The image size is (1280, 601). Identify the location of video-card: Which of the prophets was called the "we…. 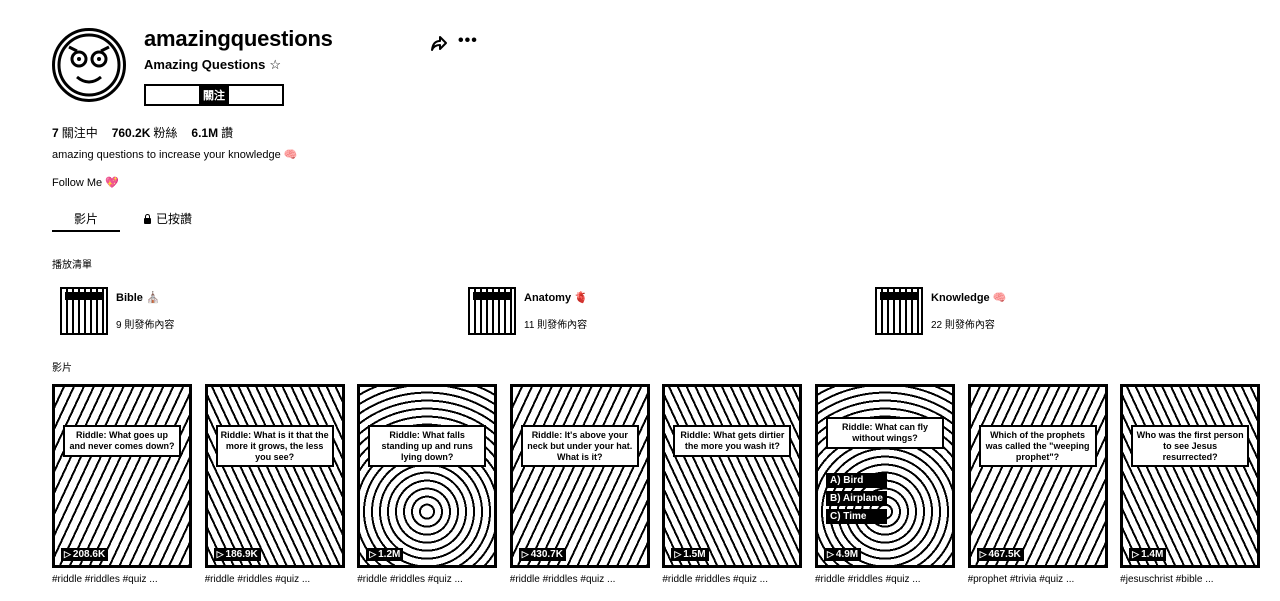
(1037, 484).